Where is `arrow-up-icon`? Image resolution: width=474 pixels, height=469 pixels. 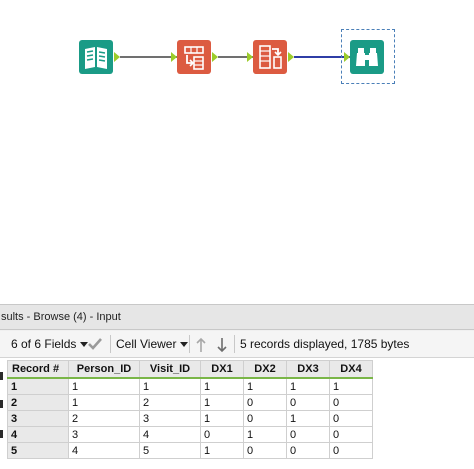 arrow-up-icon is located at coordinates (201, 344).